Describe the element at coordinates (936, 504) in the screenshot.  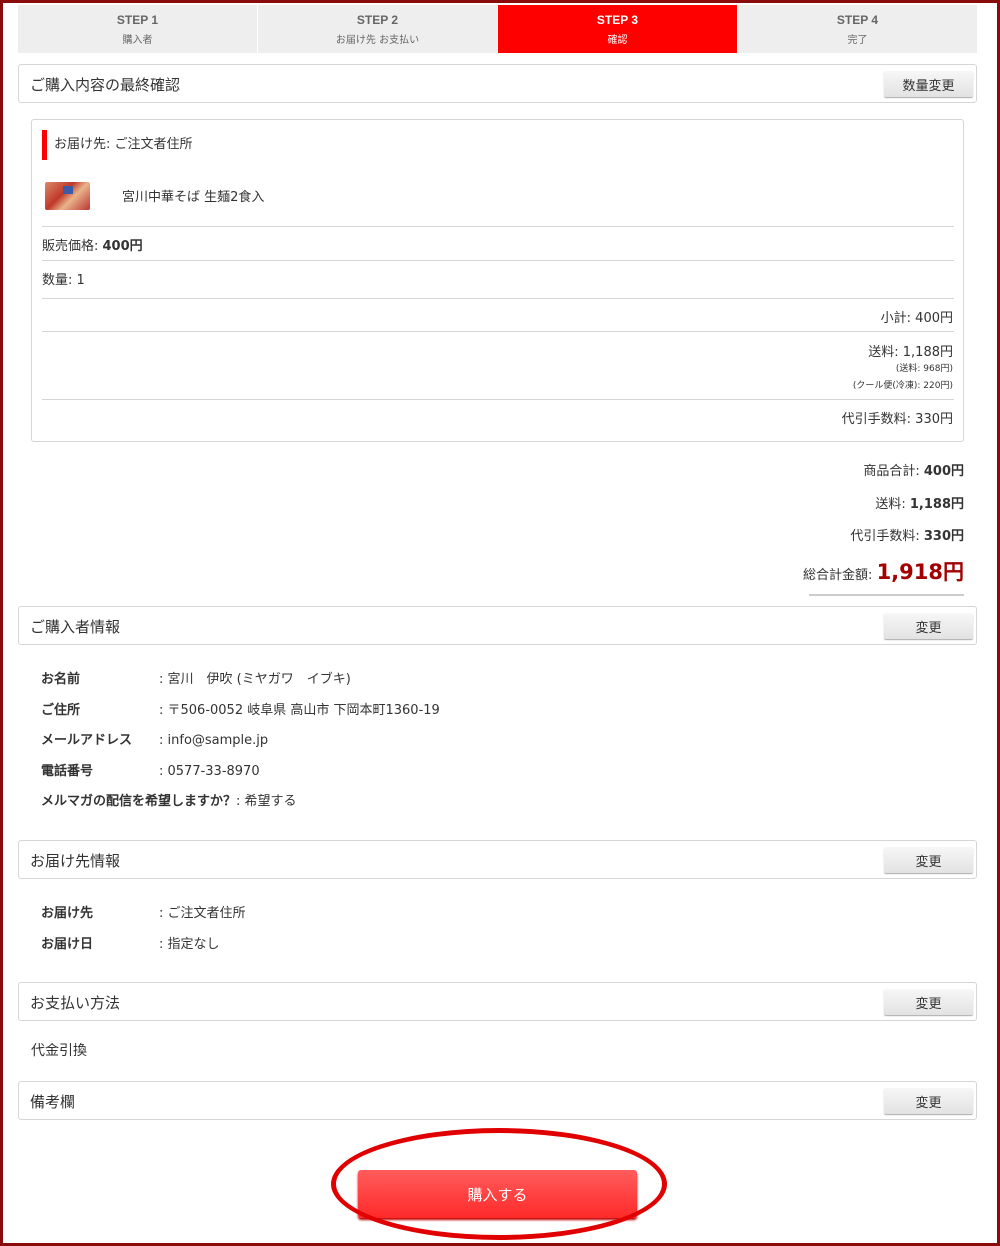
I see `shipping-total-value: 1,188円` at that location.